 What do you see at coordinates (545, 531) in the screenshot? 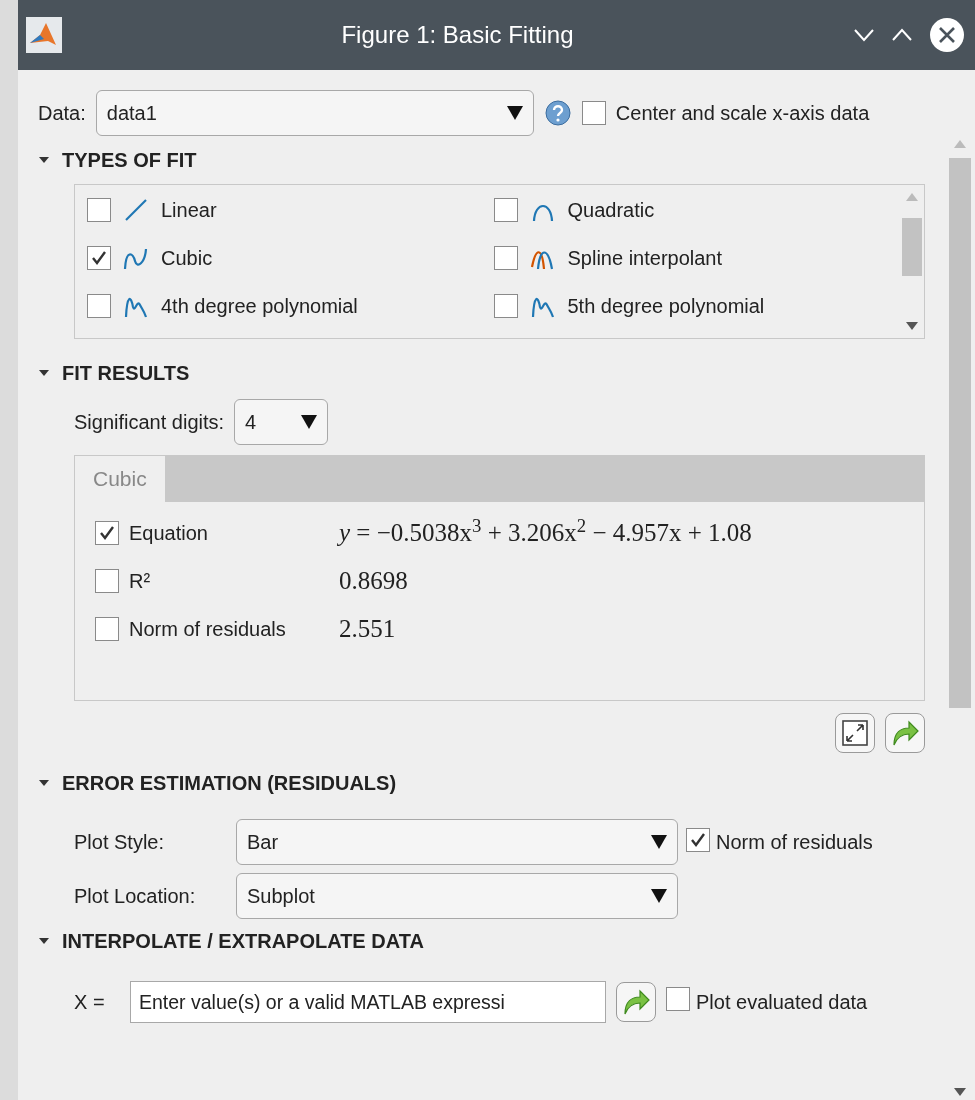
I see `result-value: y = −0.5038x$^{3}$ + 3.206x$^{2}$ − 4.957x + 1.08` at bounding box center [545, 531].